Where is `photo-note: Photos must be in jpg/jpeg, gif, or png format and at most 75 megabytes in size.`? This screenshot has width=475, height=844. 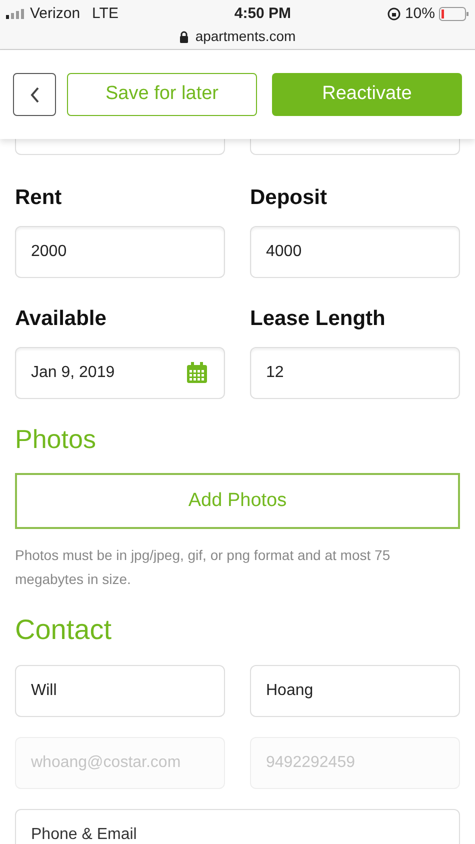
photo-note: Photos must be in jpg/jpeg, gif, or png format and at most 75 megabytes in size. is located at coordinates (203, 567).